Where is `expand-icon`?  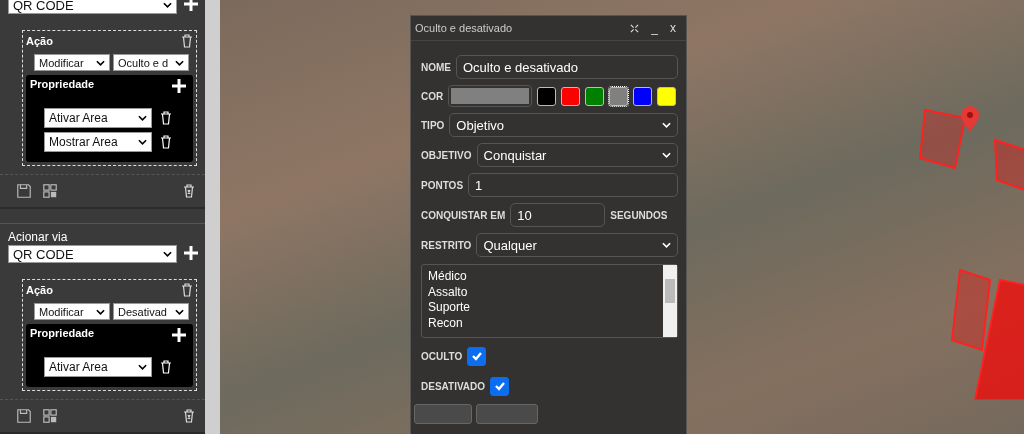 expand-icon is located at coordinates (635, 28).